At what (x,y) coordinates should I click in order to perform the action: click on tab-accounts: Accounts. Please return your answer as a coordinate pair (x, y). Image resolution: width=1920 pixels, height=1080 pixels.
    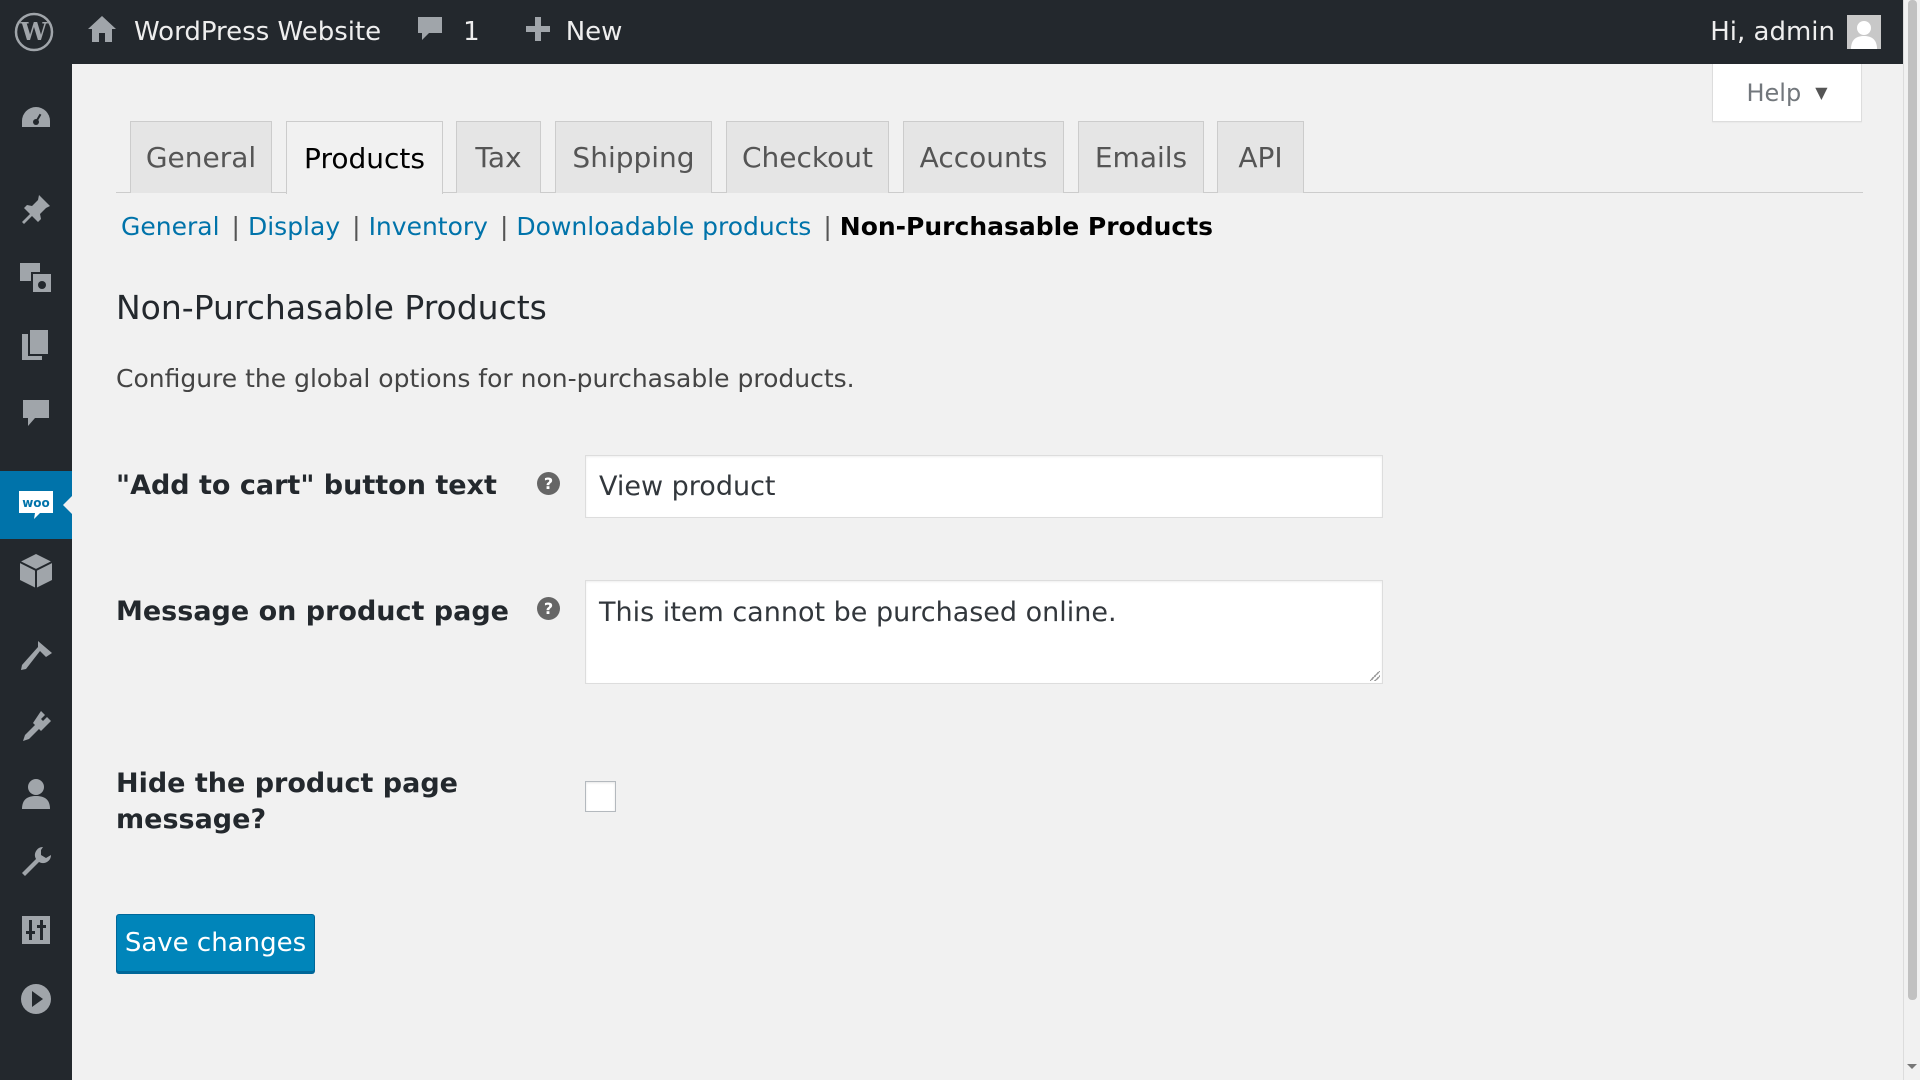
    Looking at the image, I should click on (983, 157).